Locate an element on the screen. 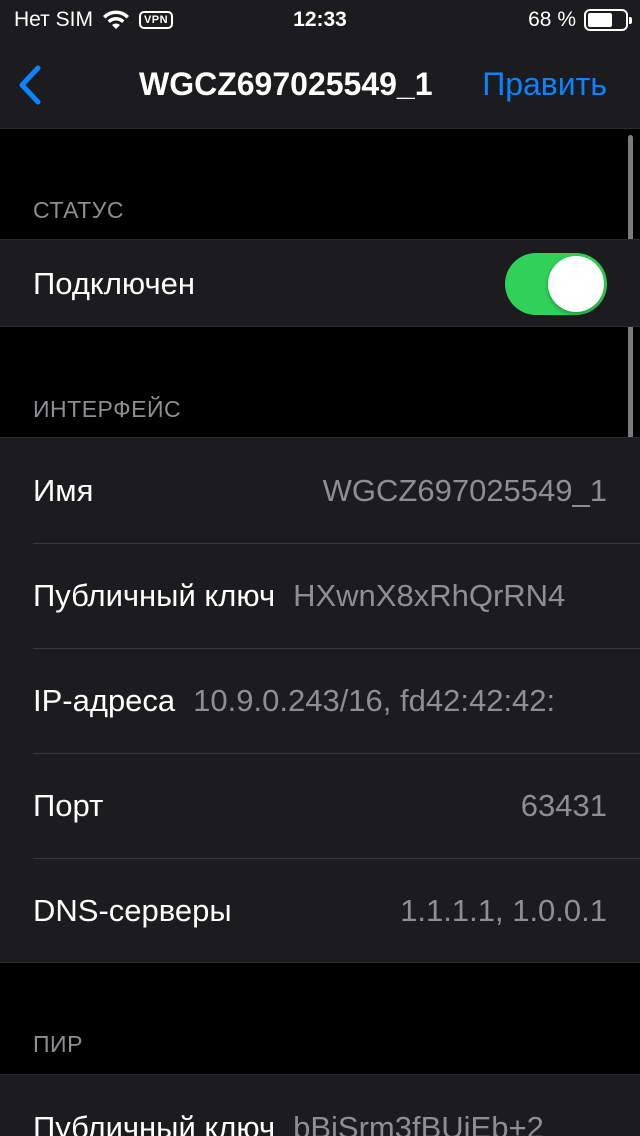 This screenshot has width=640, height=1136. section-header-status: СТАТУС is located at coordinates (78, 210).